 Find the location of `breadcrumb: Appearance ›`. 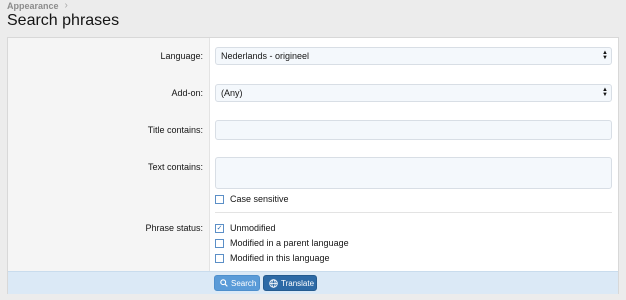

breadcrumb: Appearance › is located at coordinates (37, 5).